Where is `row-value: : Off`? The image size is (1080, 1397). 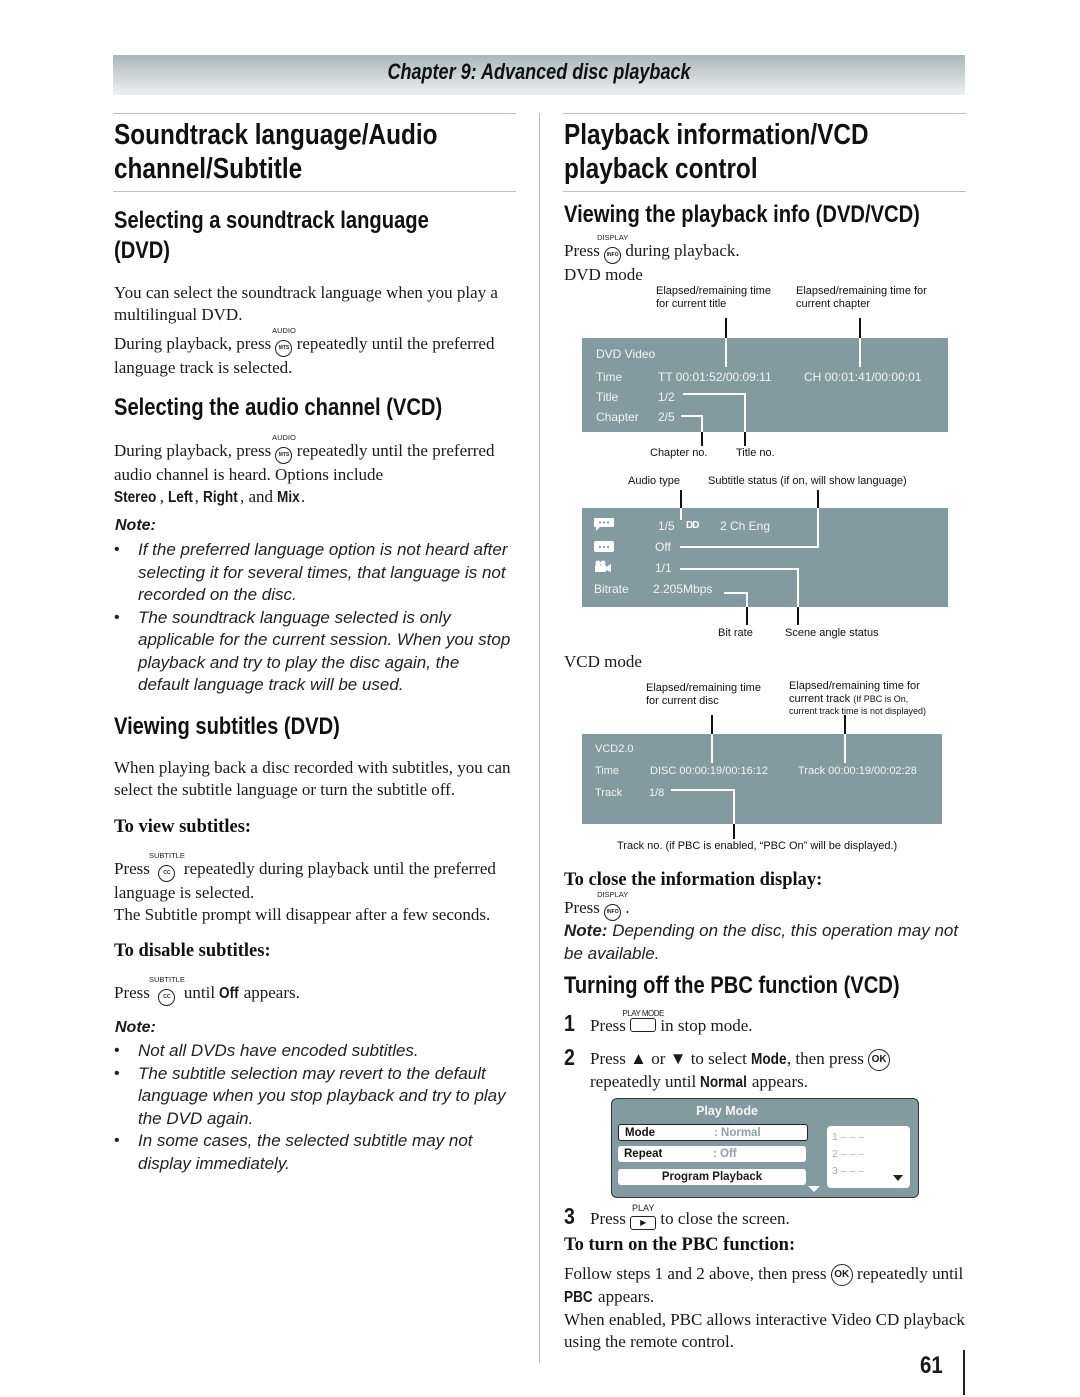 row-value: : Off is located at coordinates (725, 1154).